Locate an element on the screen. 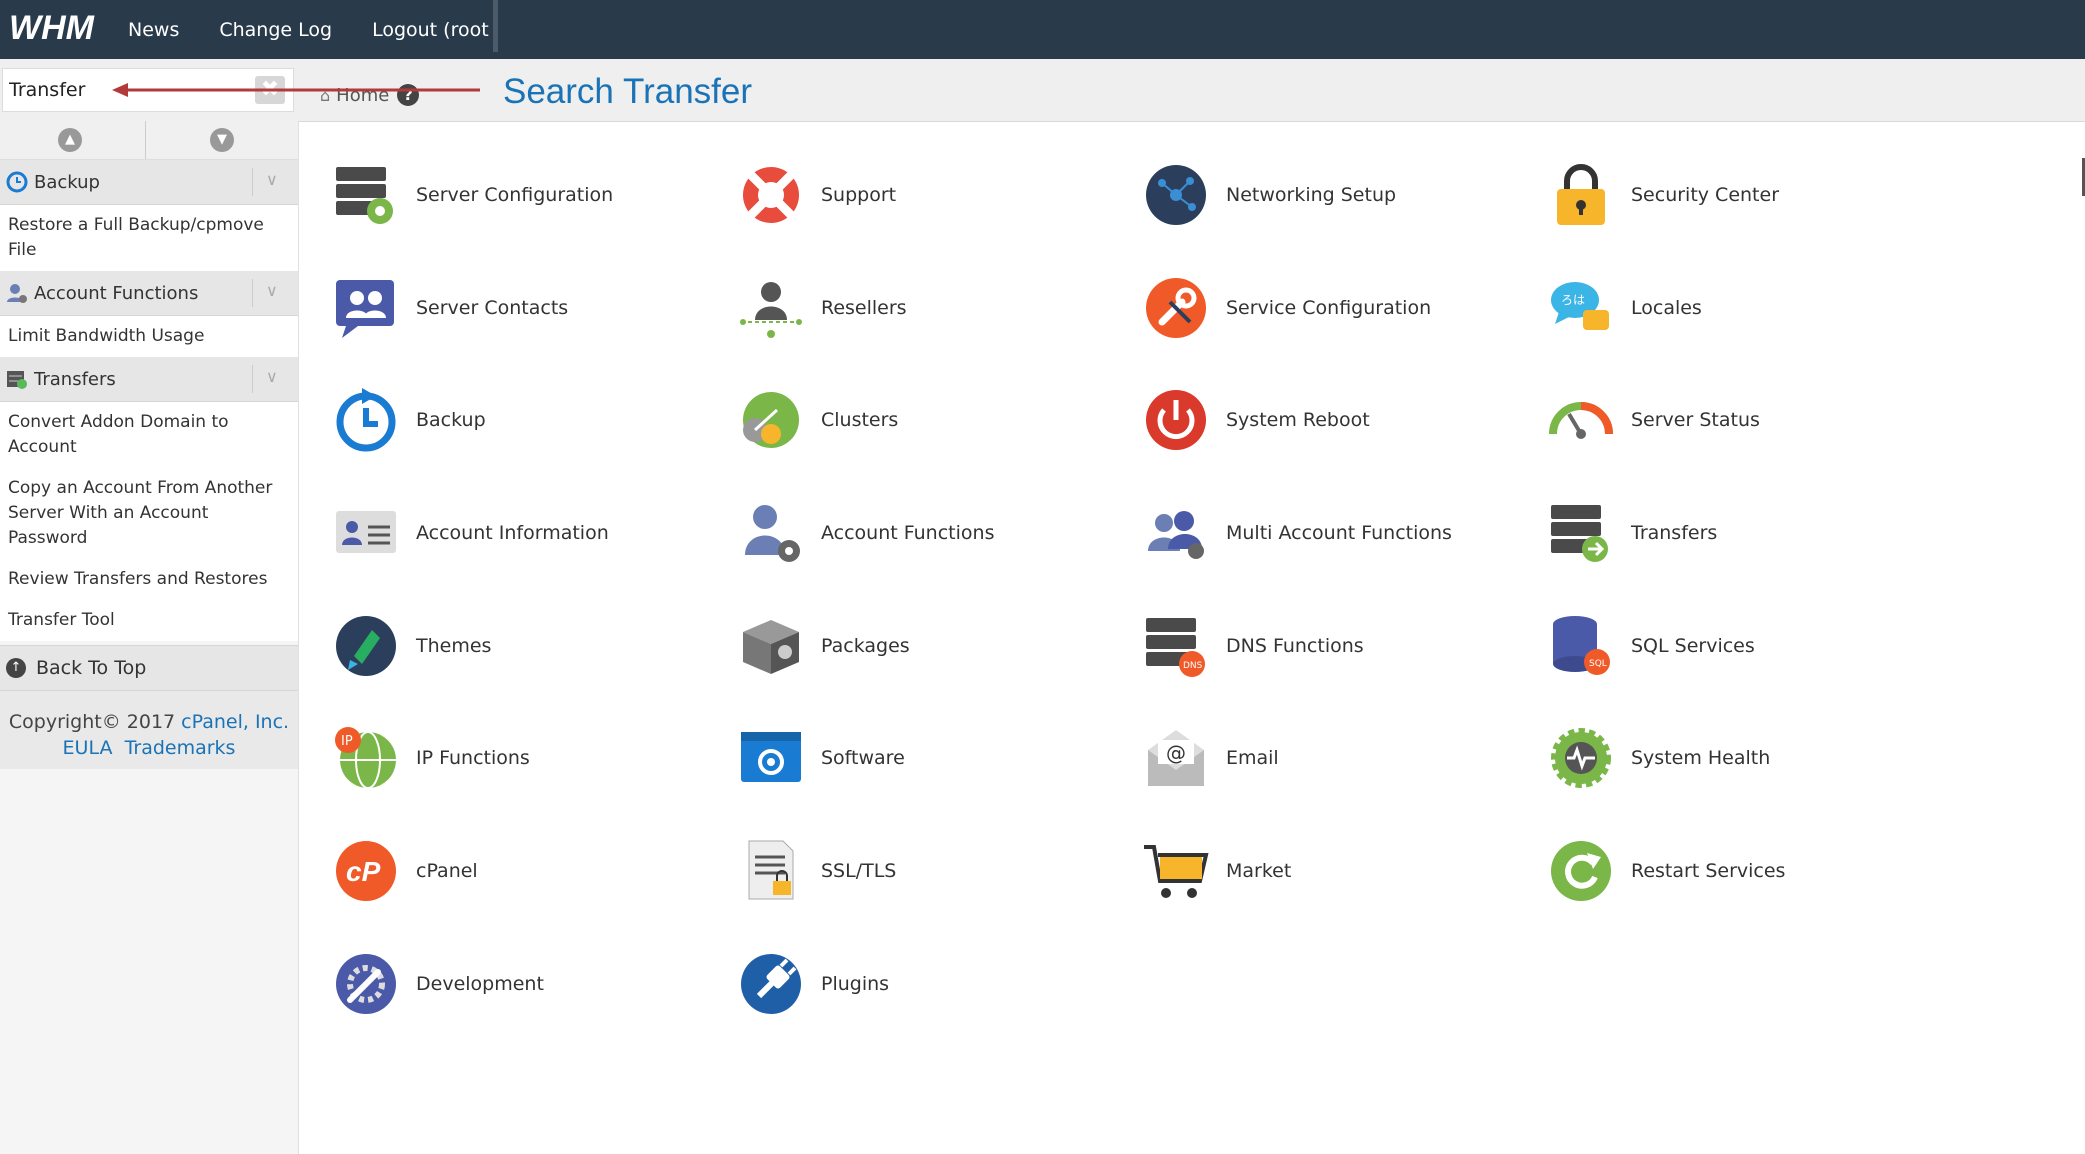  grid-item-system-reboot: System Reboot is located at coordinates (1342, 420).